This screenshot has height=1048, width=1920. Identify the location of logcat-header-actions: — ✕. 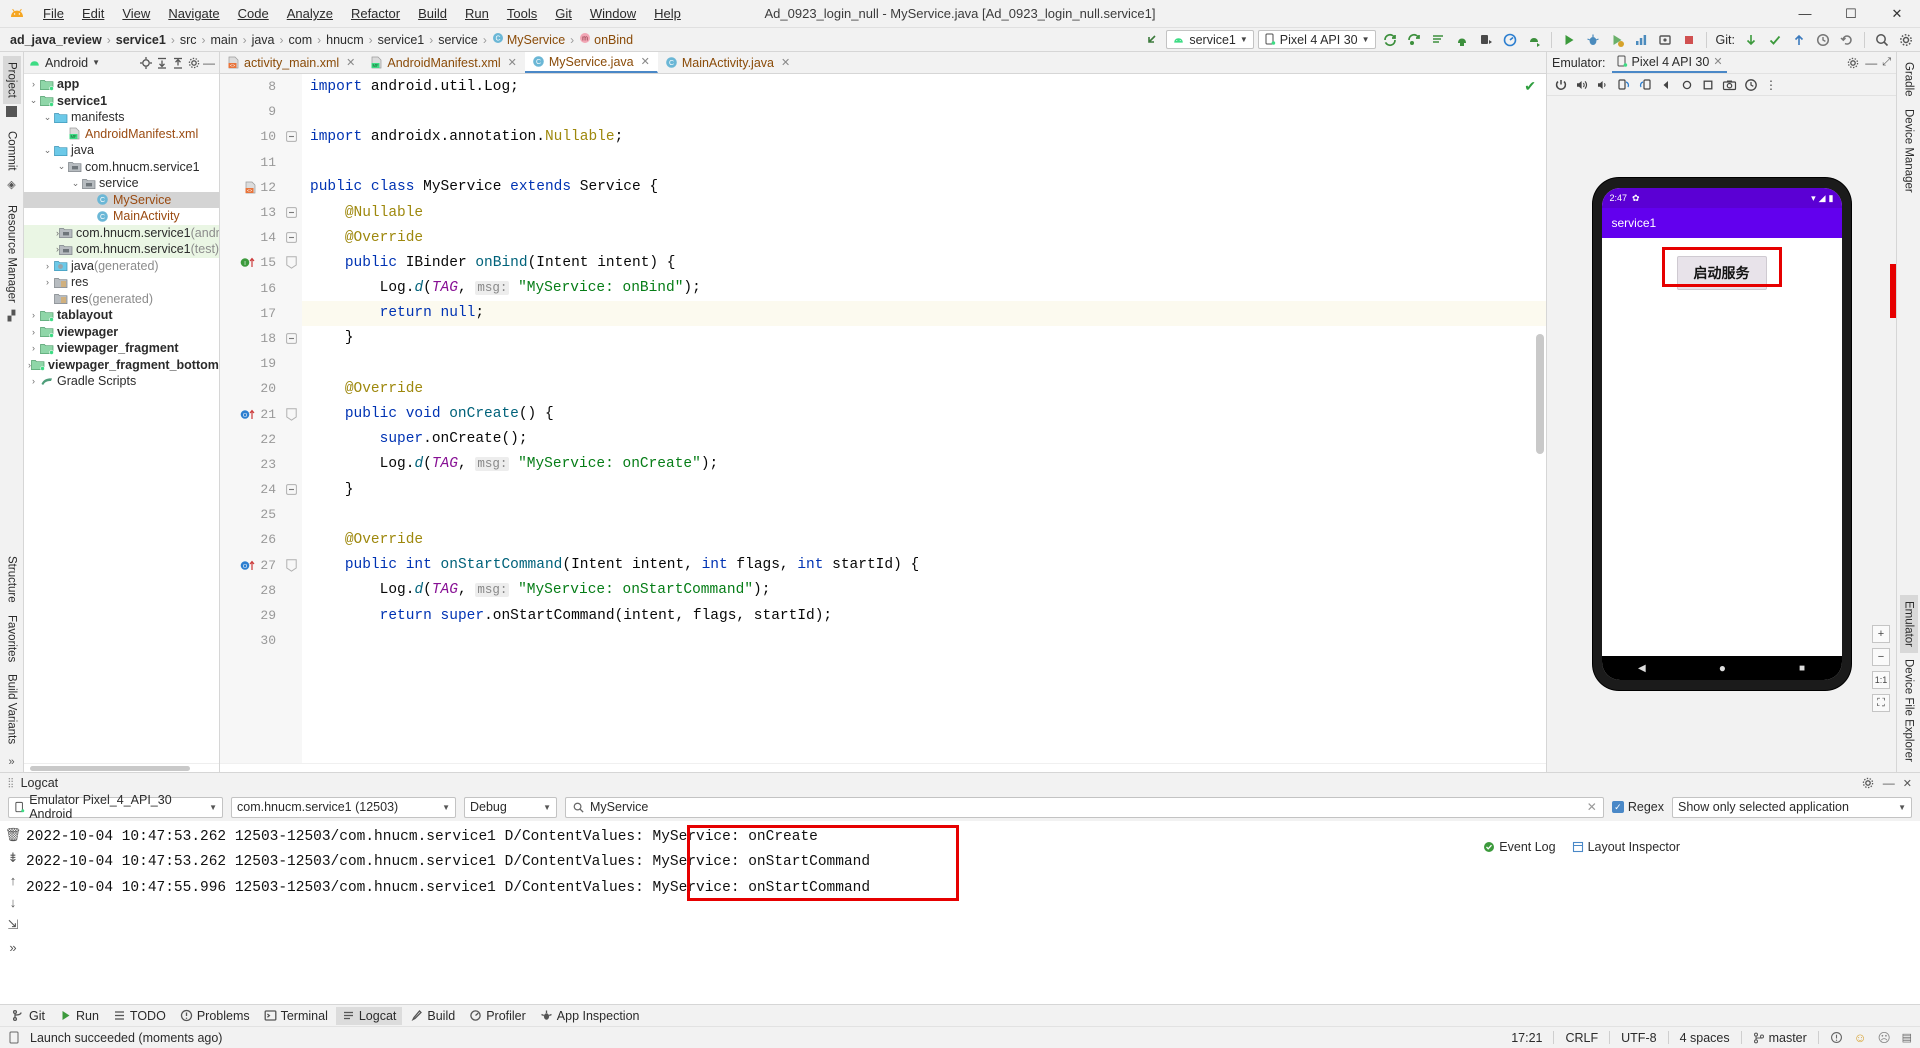
(1886, 783).